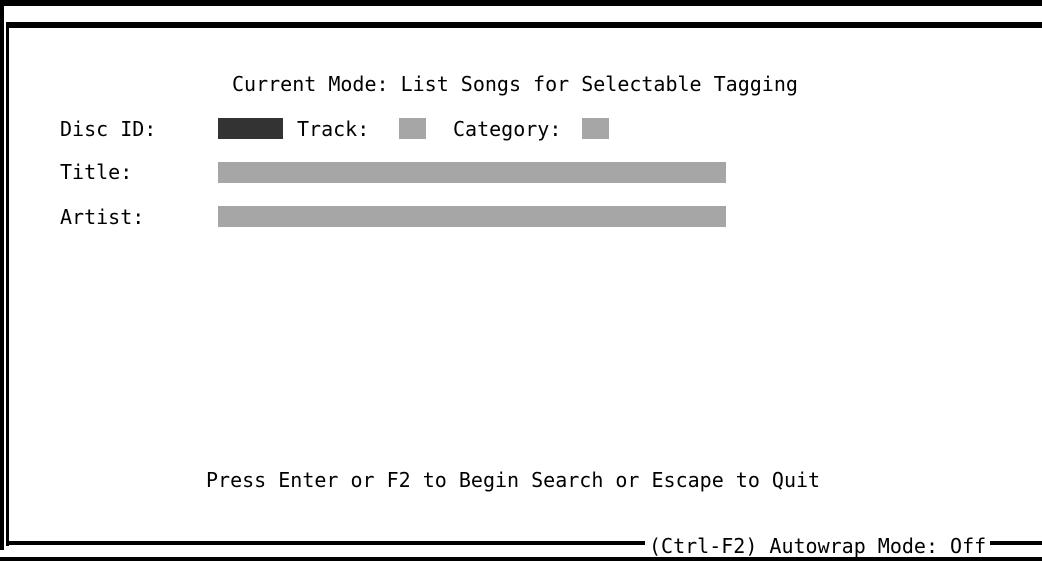  I want to click on category-label: Category:, so click(507, 129).